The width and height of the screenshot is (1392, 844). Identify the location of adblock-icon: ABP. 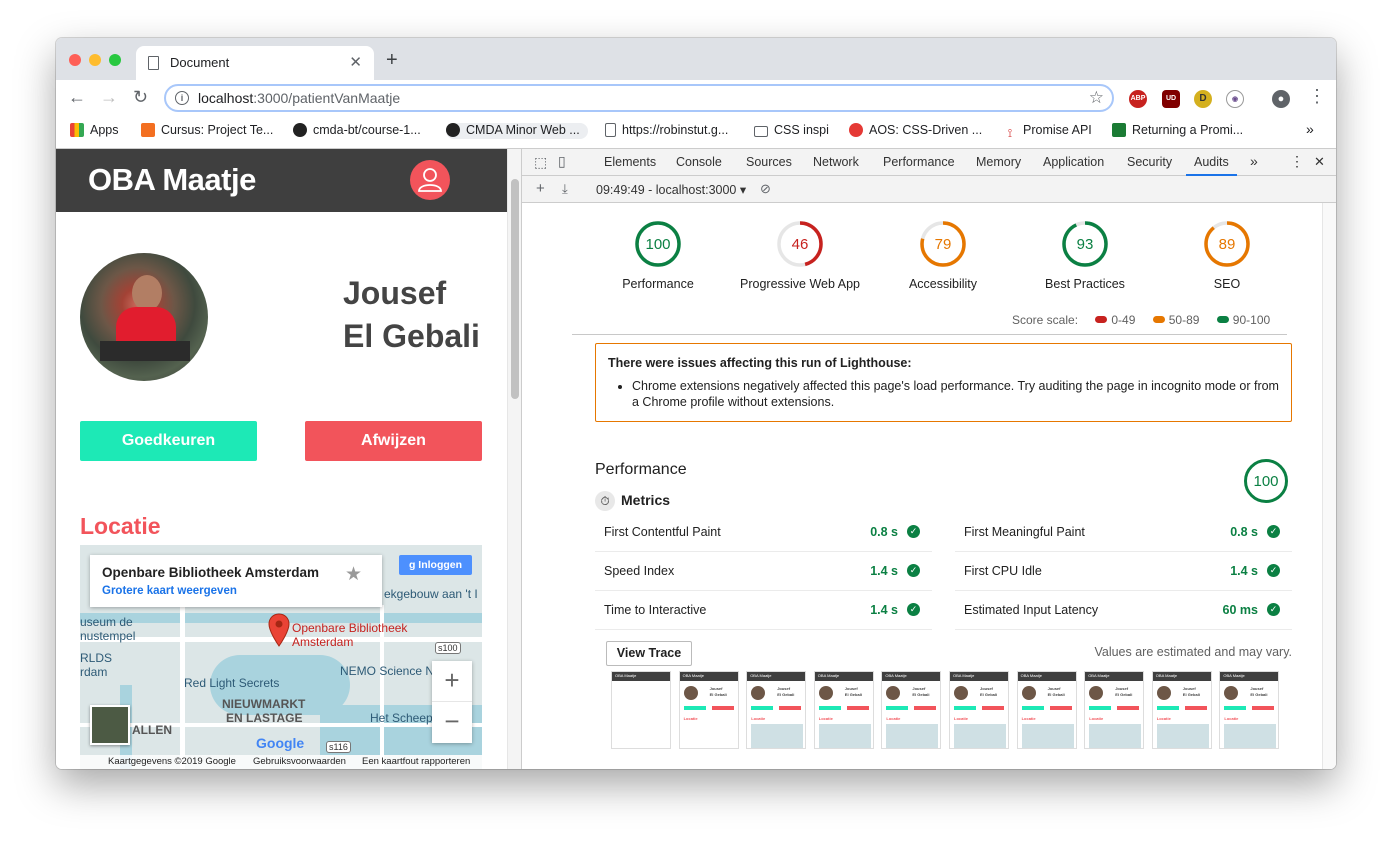
(1138, 99).